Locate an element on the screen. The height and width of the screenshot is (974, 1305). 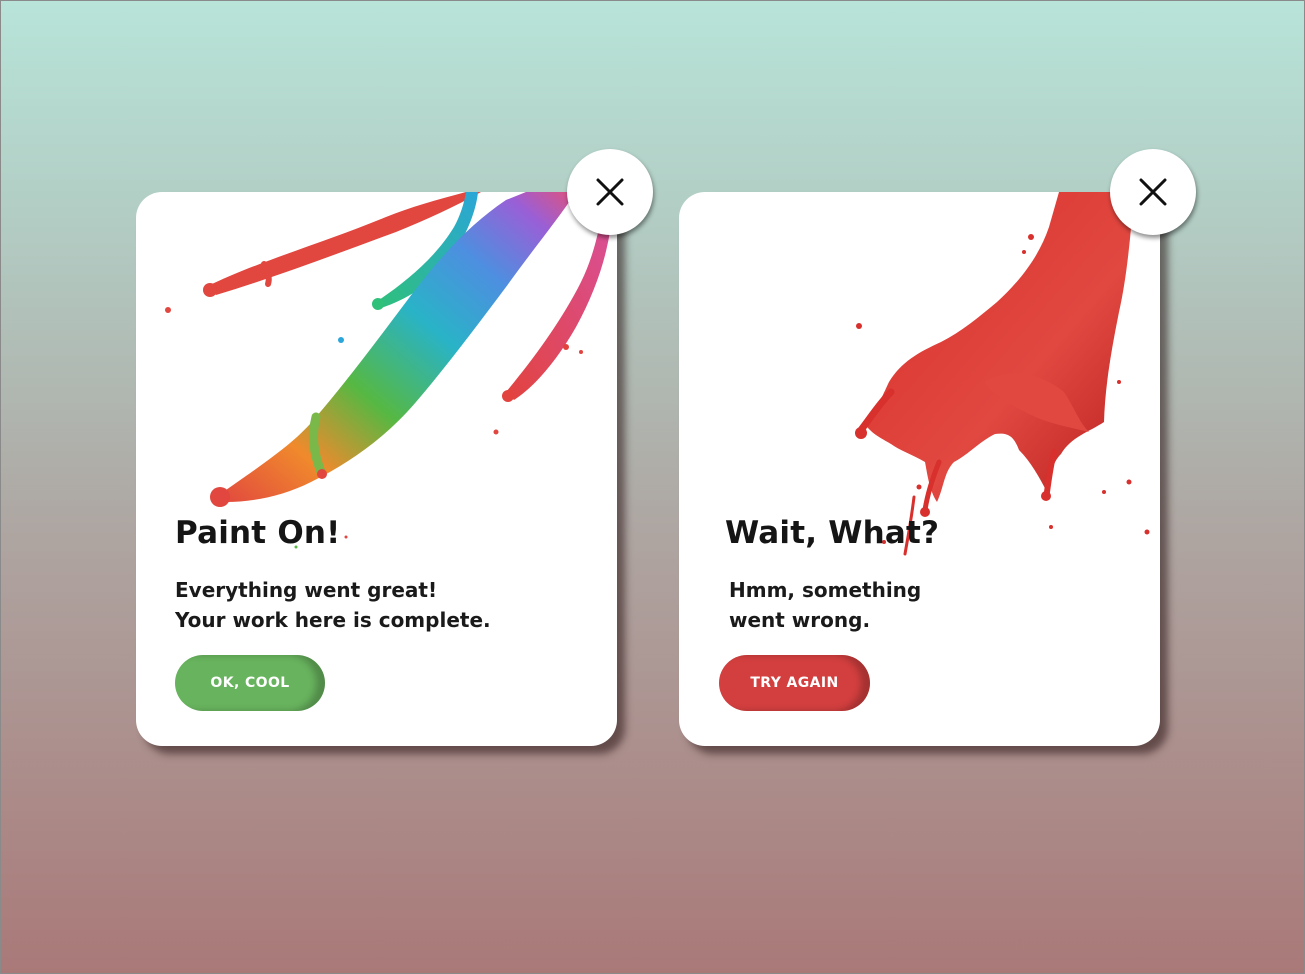
message-line: Hmm, something is located at coordinates (825, 590).